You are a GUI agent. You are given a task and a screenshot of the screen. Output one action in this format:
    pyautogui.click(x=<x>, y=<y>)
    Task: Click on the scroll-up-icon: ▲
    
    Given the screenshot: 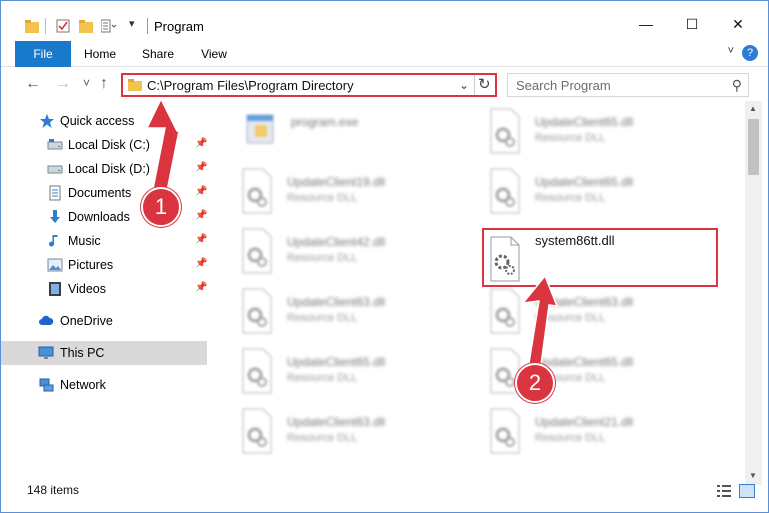 What is the action you would take?
    pyautogui.click(x=753, y=108)
    